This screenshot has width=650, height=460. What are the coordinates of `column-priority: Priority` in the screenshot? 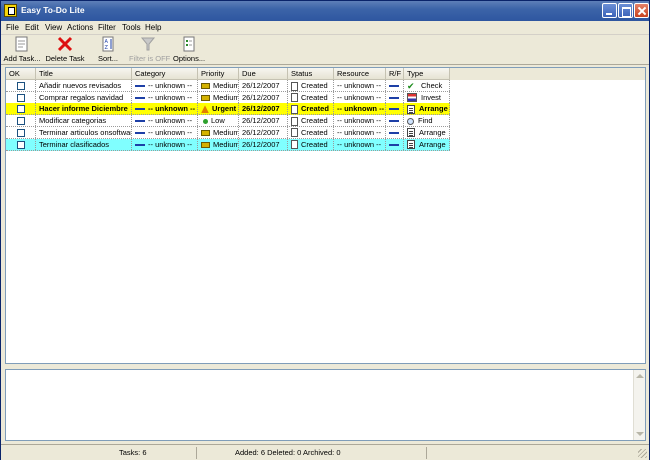 It's located at (218, 74).